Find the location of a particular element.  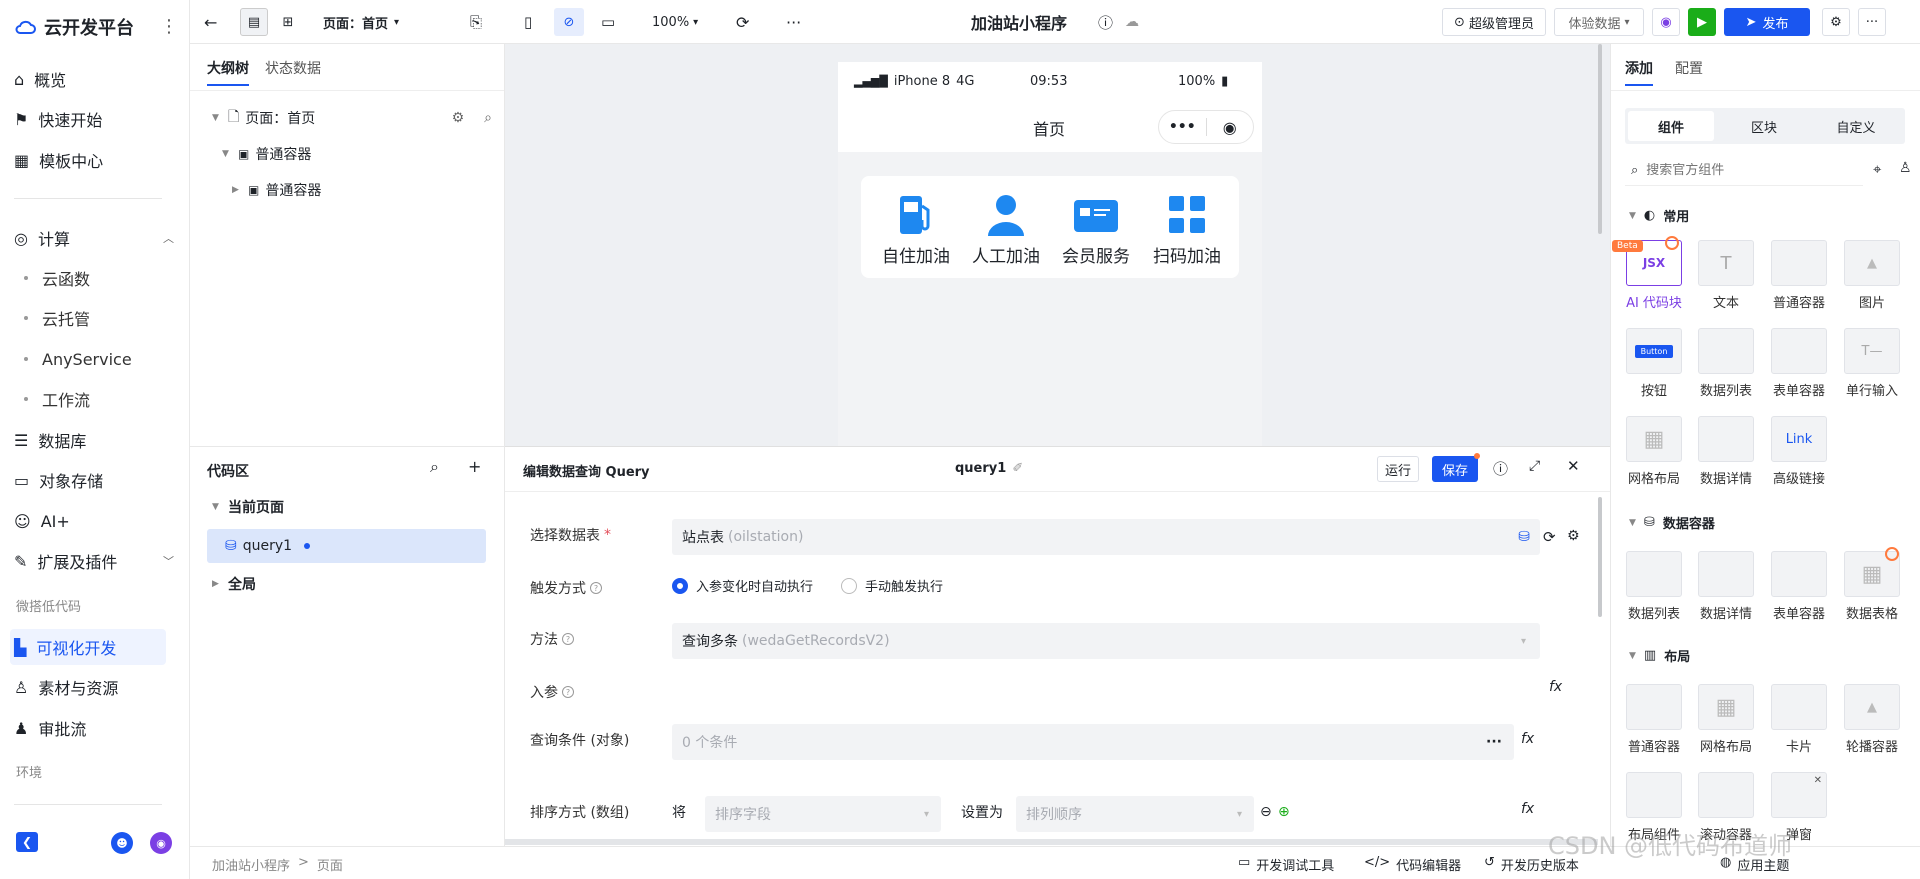

component-data-detail: 数据详情 is located at coordinates (1726, 451).